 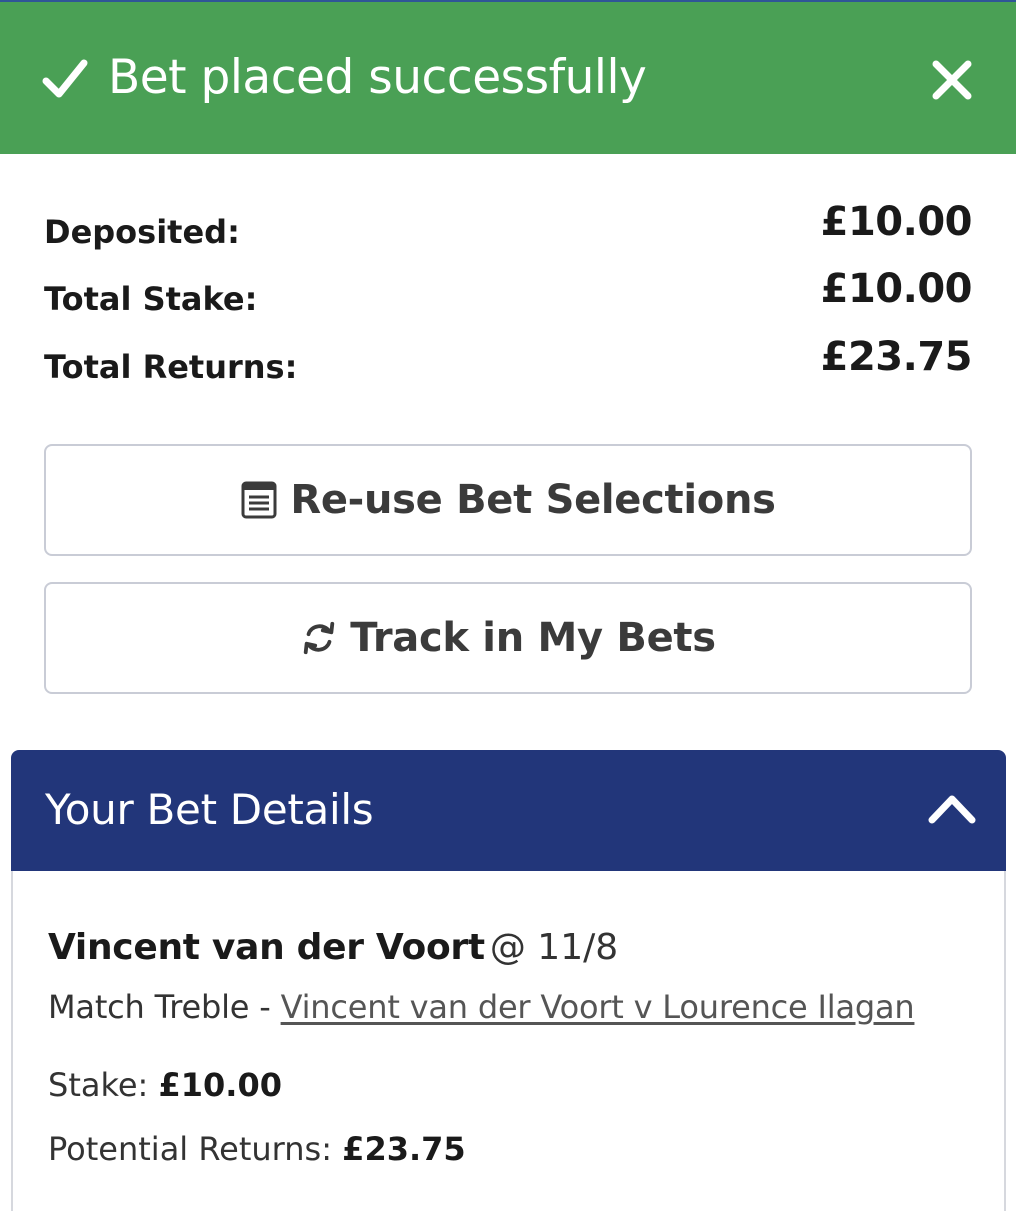 I want to click on document-list-icon, so click(x=259, y=500).